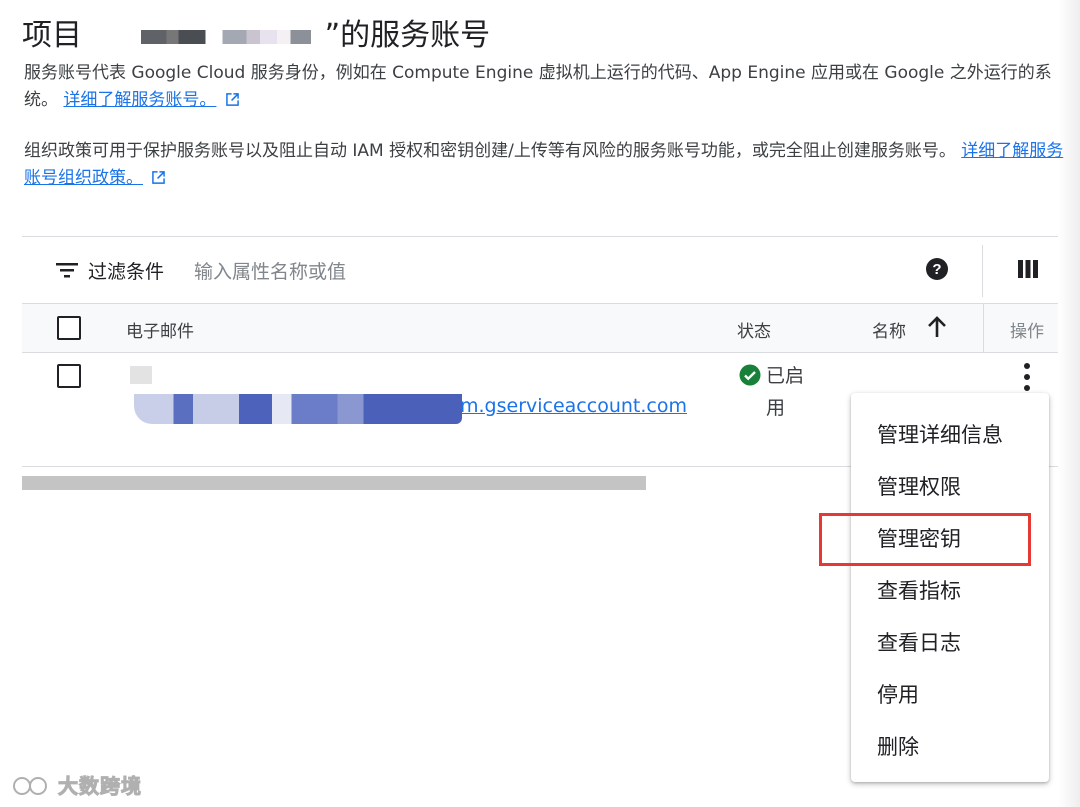 The image size is (1080, 807). What do you see at coordinates (1027, 332) in the screenshot?
I see `column-header-actions: 操作` at bounding box center [1027, 332].